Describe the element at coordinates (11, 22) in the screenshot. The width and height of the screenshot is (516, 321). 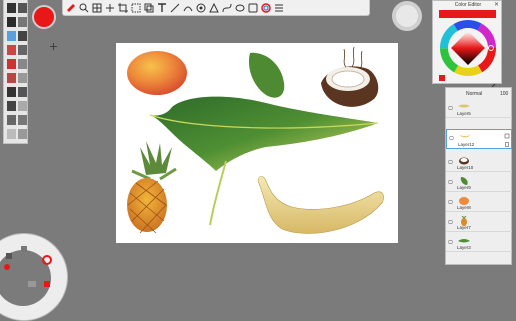
I see `brush-pen-icon` at that location.